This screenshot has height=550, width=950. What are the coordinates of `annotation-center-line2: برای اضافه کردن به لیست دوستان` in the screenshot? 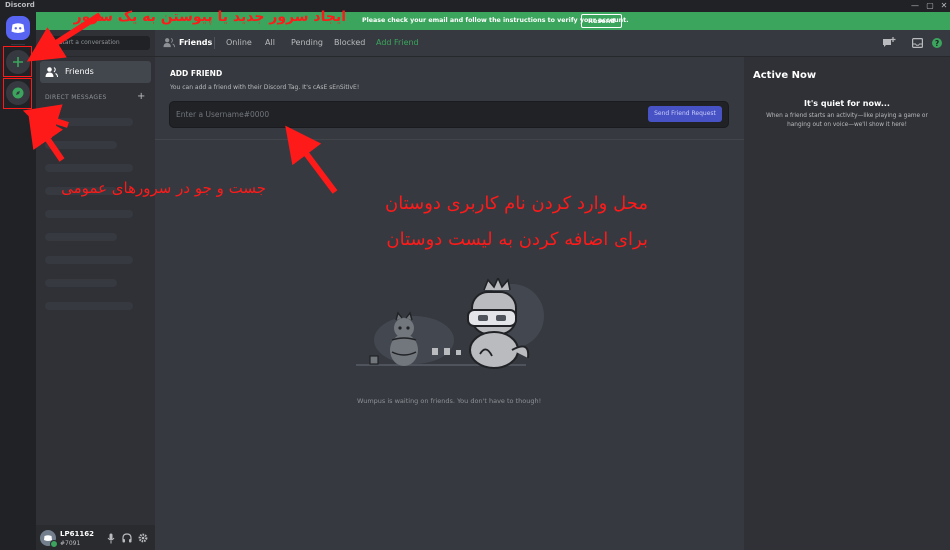 It's located at (517, 239).